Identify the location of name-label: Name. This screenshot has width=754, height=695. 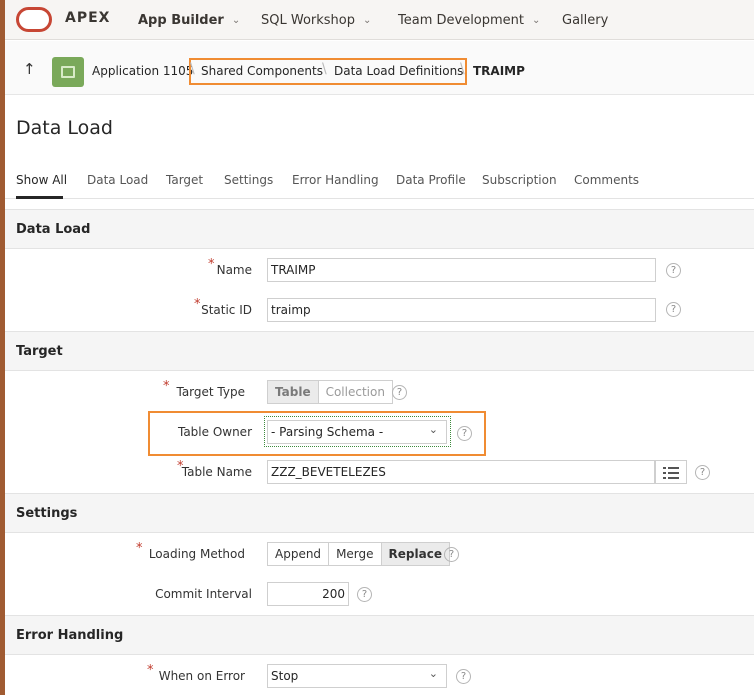
(234, 270).